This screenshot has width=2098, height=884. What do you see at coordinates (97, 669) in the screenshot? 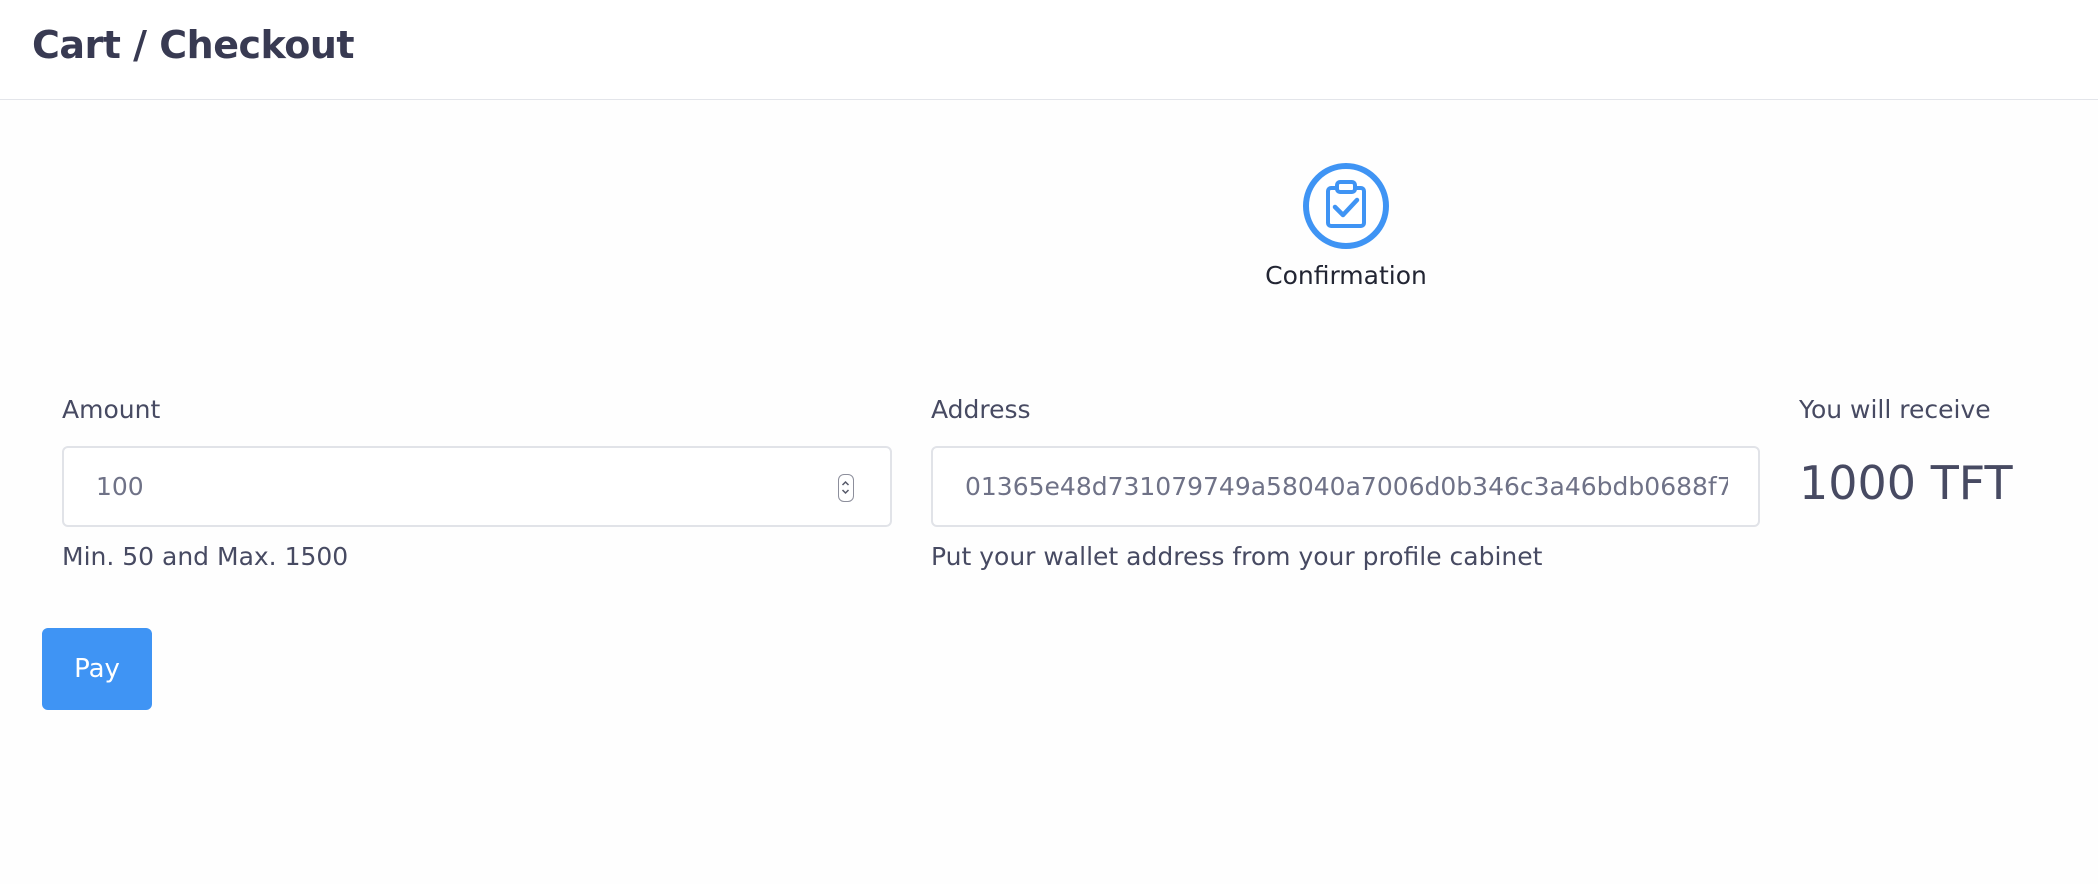
I see `pay-button: Pay` at bounding box center [97, 669].